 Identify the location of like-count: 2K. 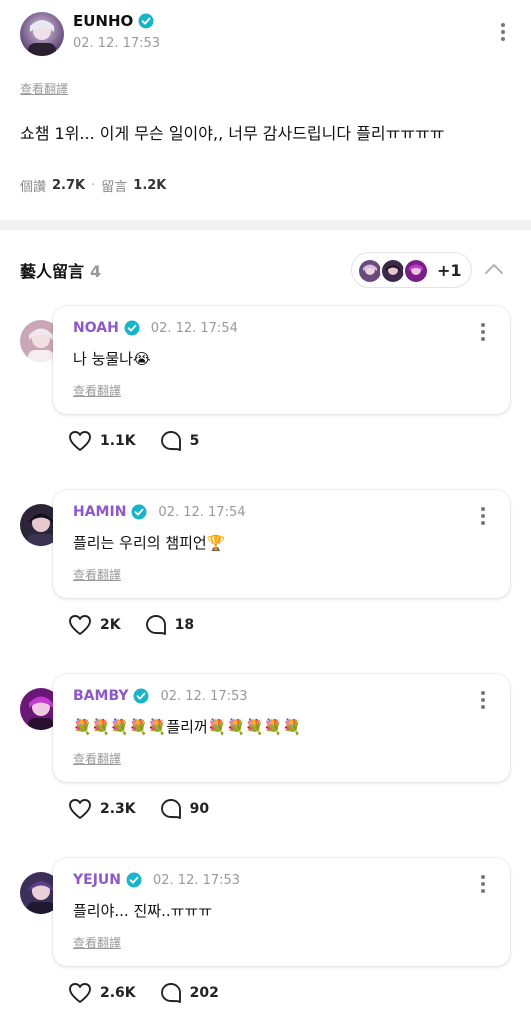
(110, 625).